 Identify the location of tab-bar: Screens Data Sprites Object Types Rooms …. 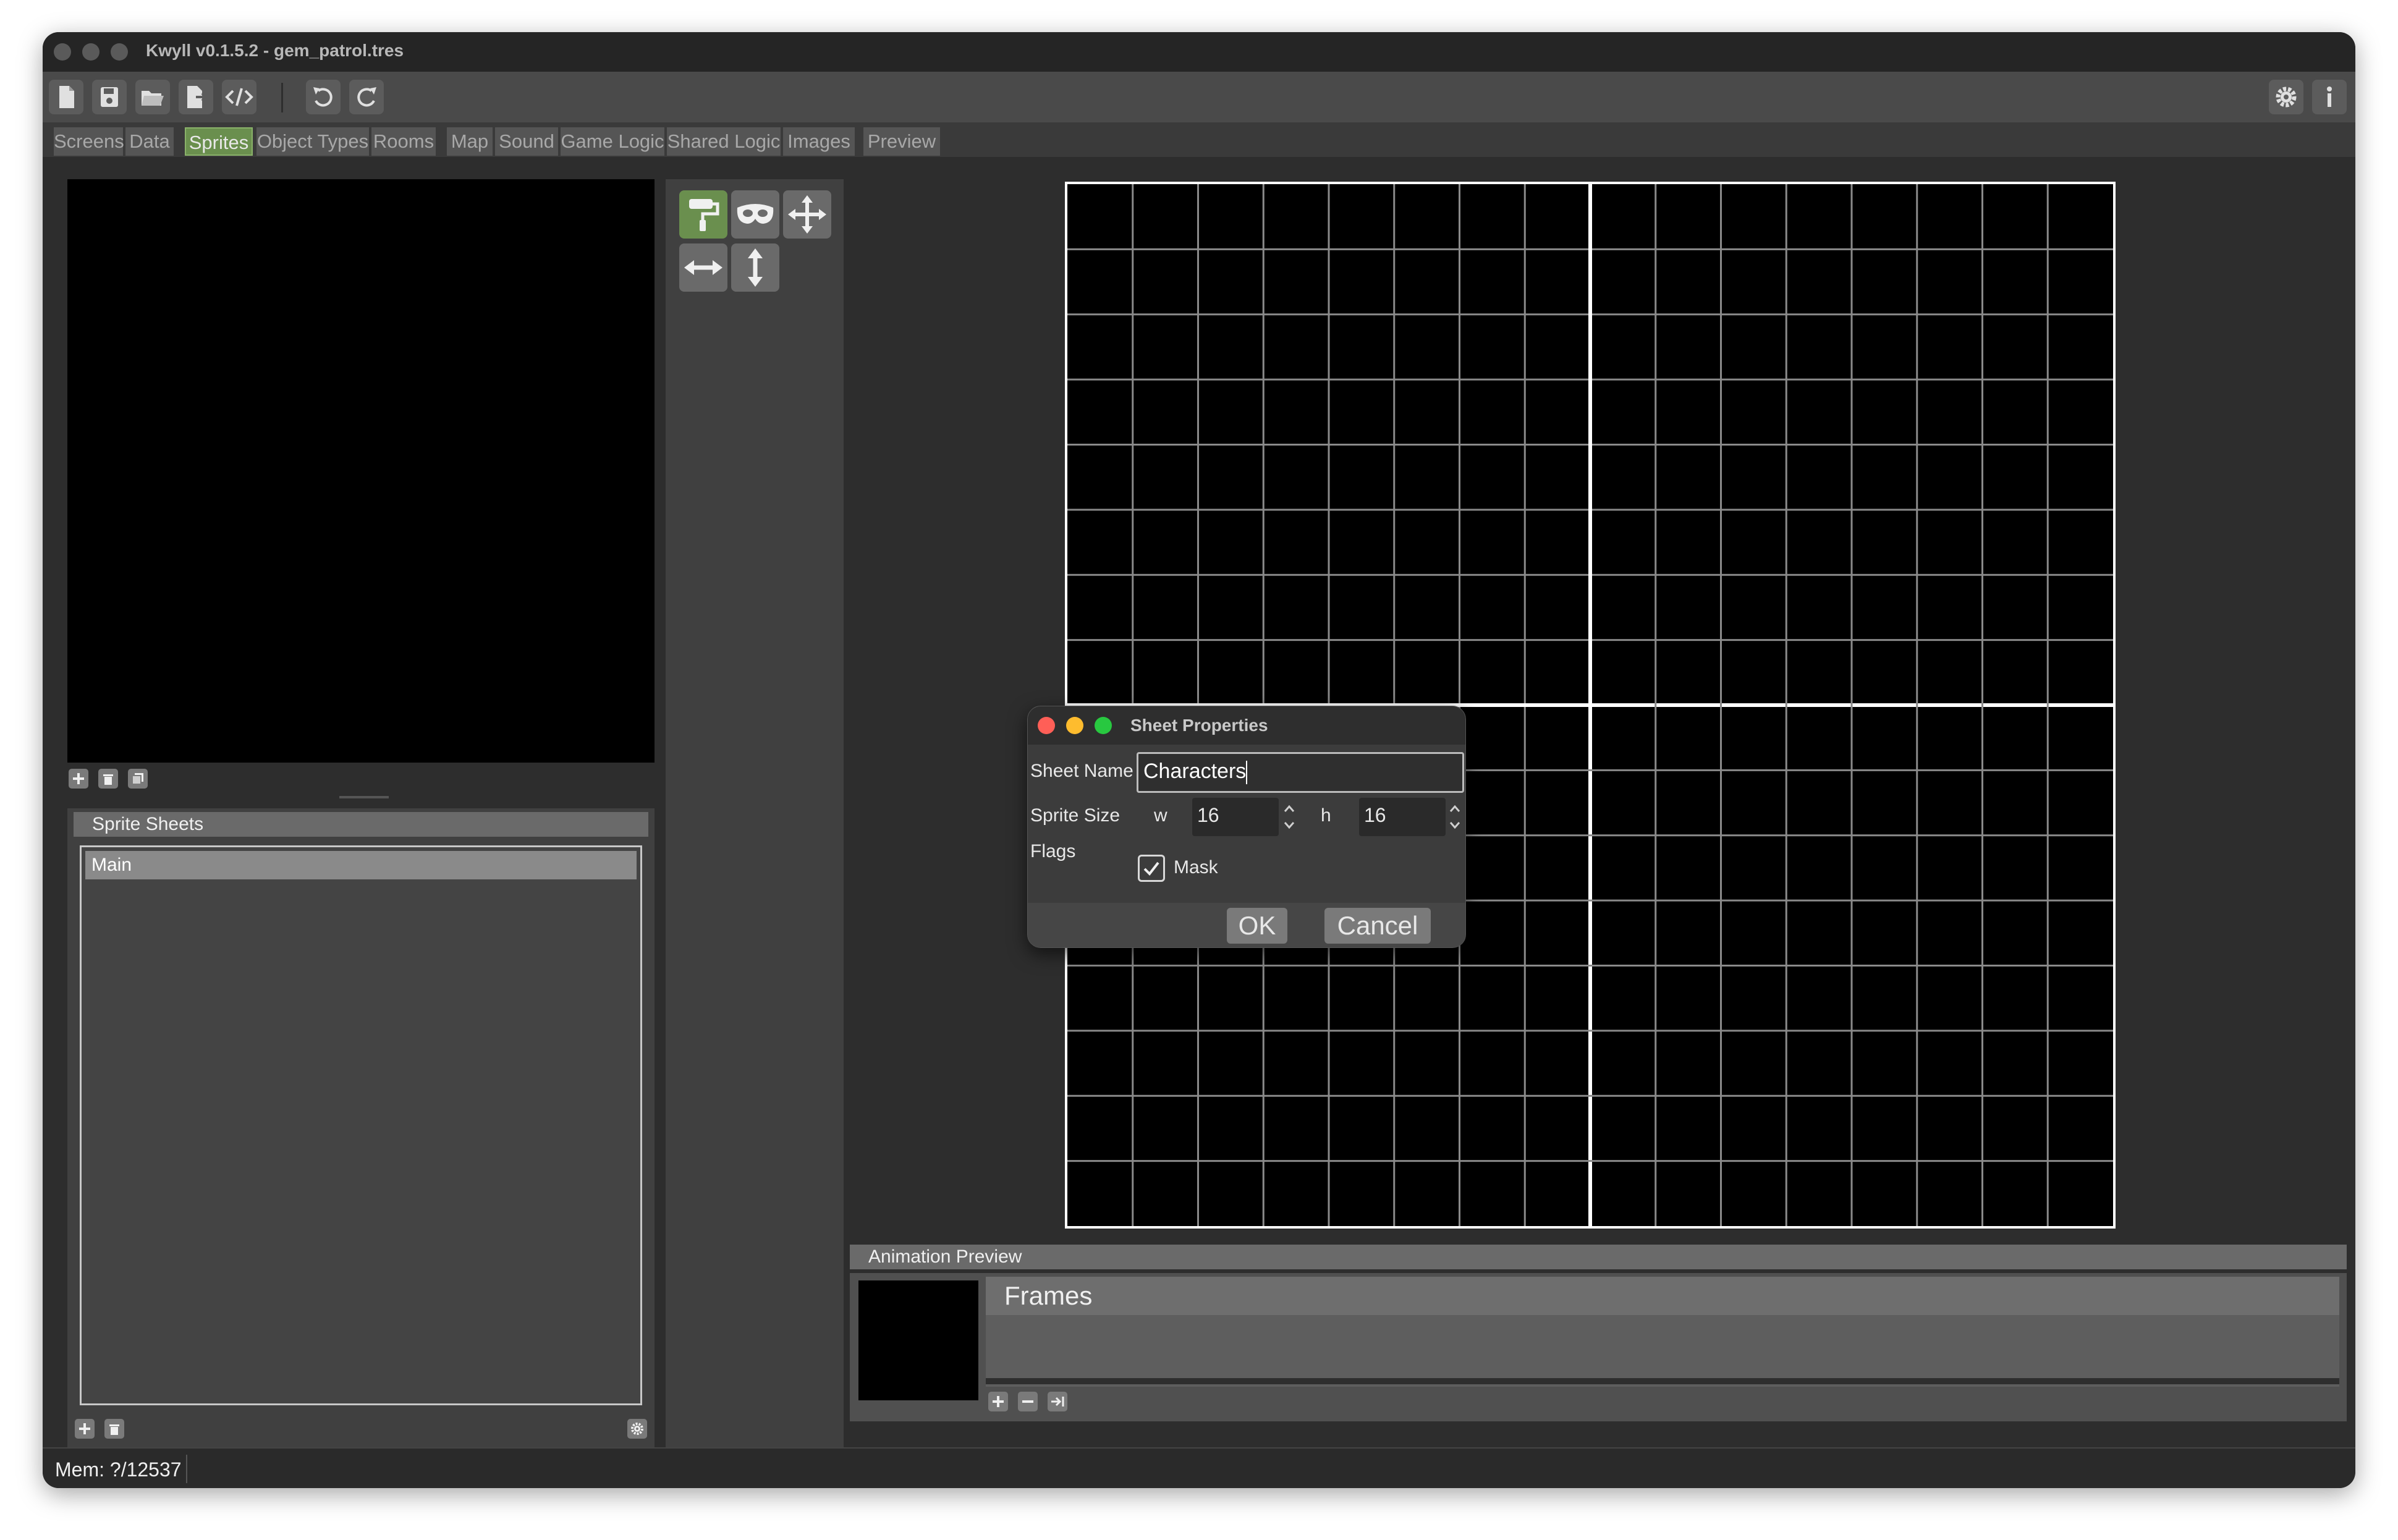
(1199, 139).